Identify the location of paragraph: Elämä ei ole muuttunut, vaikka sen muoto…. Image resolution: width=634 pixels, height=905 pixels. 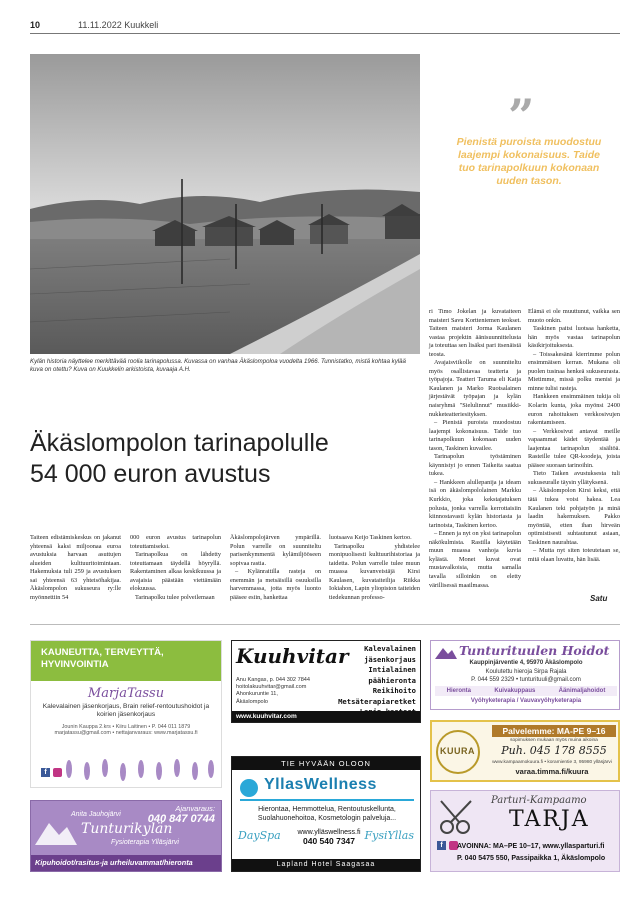
(574, 316).